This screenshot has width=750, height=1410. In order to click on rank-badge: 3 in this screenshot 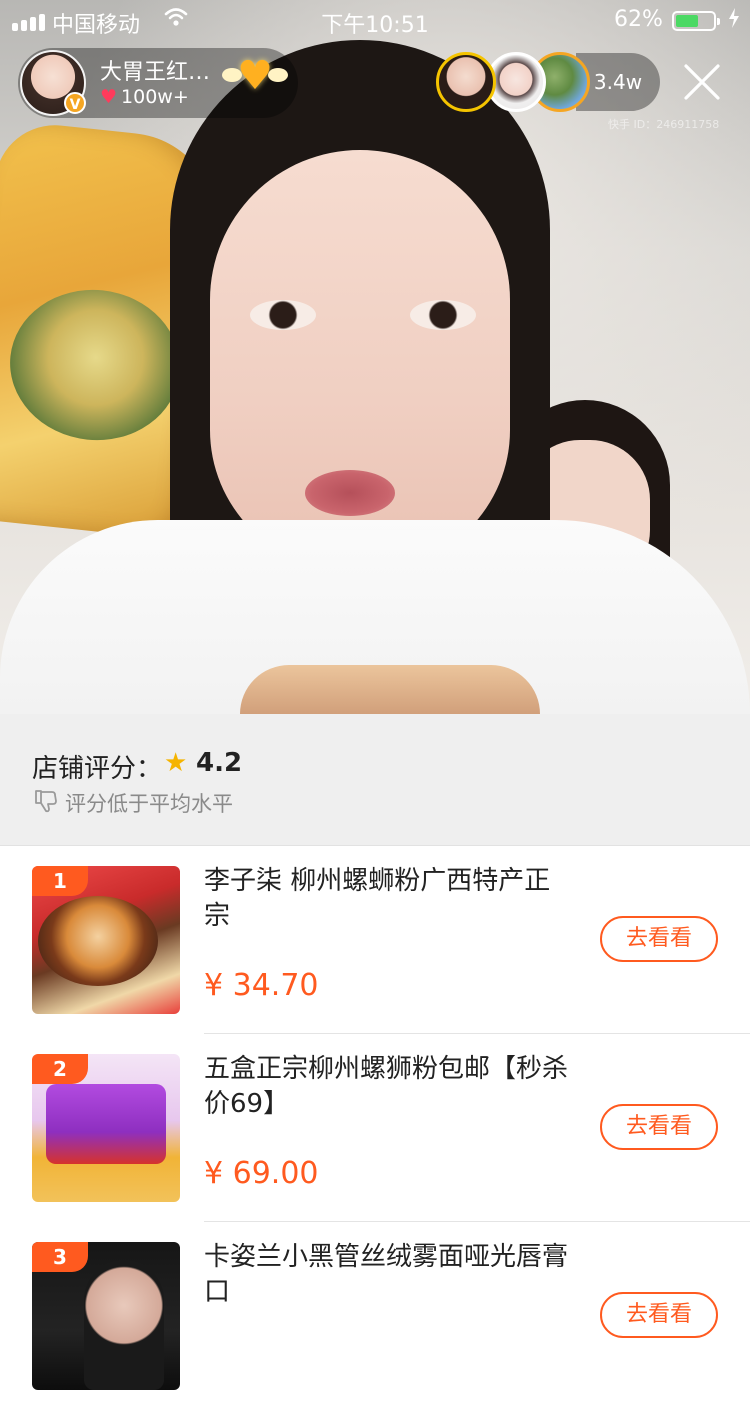, I will do `click(60, 1257)`.